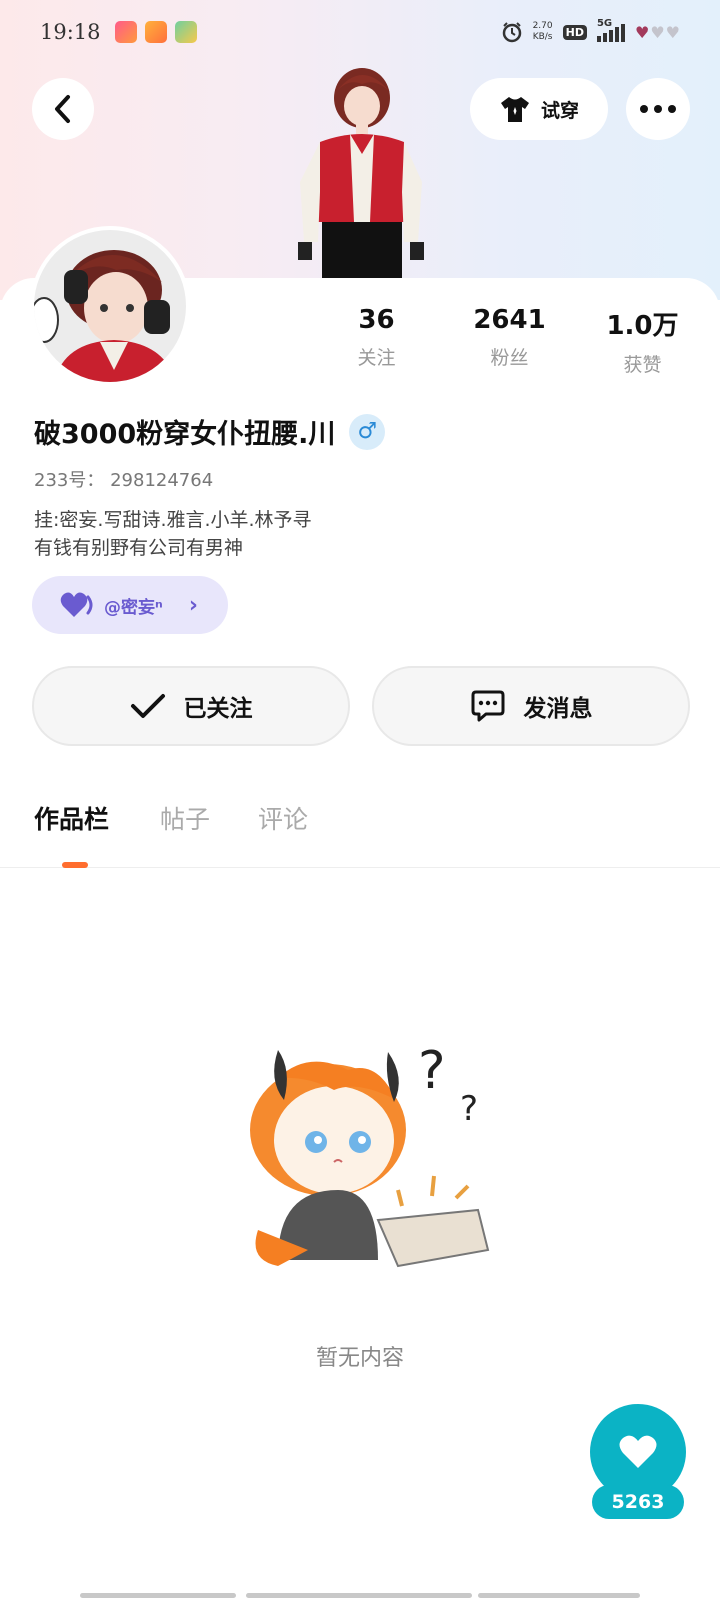 This screenshot has width=720, height=1600. What do you see at coordinates (162, 480) in the screenshot?
I see `uid-value: 298124764` at bounding box center [162, 480].